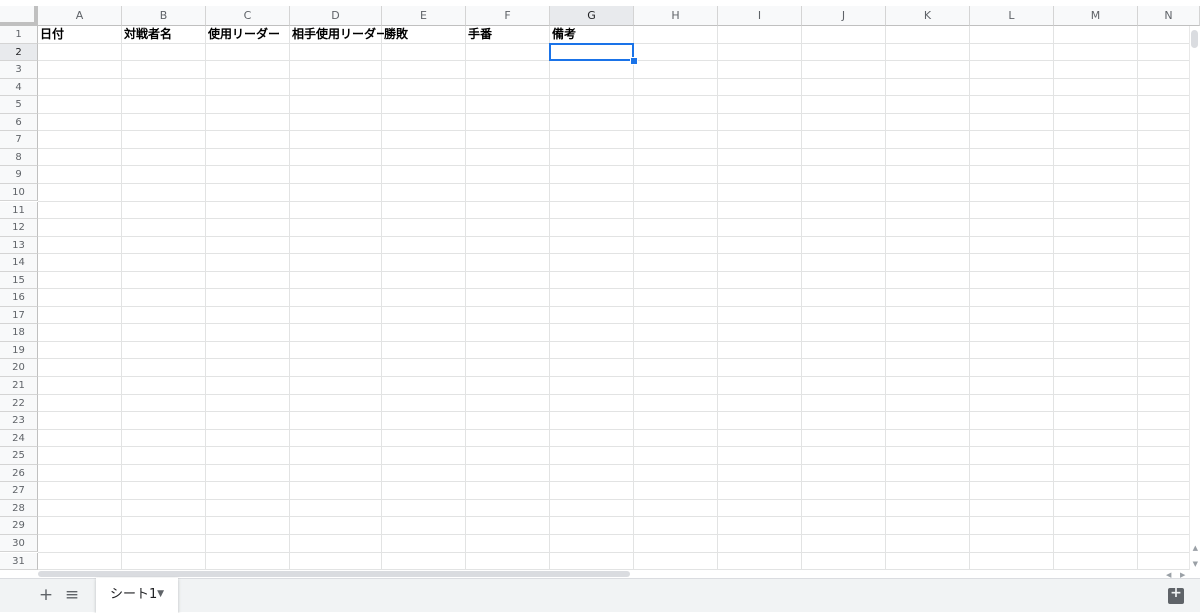  I want to click on vertical-scroll-thumb, so click(1194, 39).